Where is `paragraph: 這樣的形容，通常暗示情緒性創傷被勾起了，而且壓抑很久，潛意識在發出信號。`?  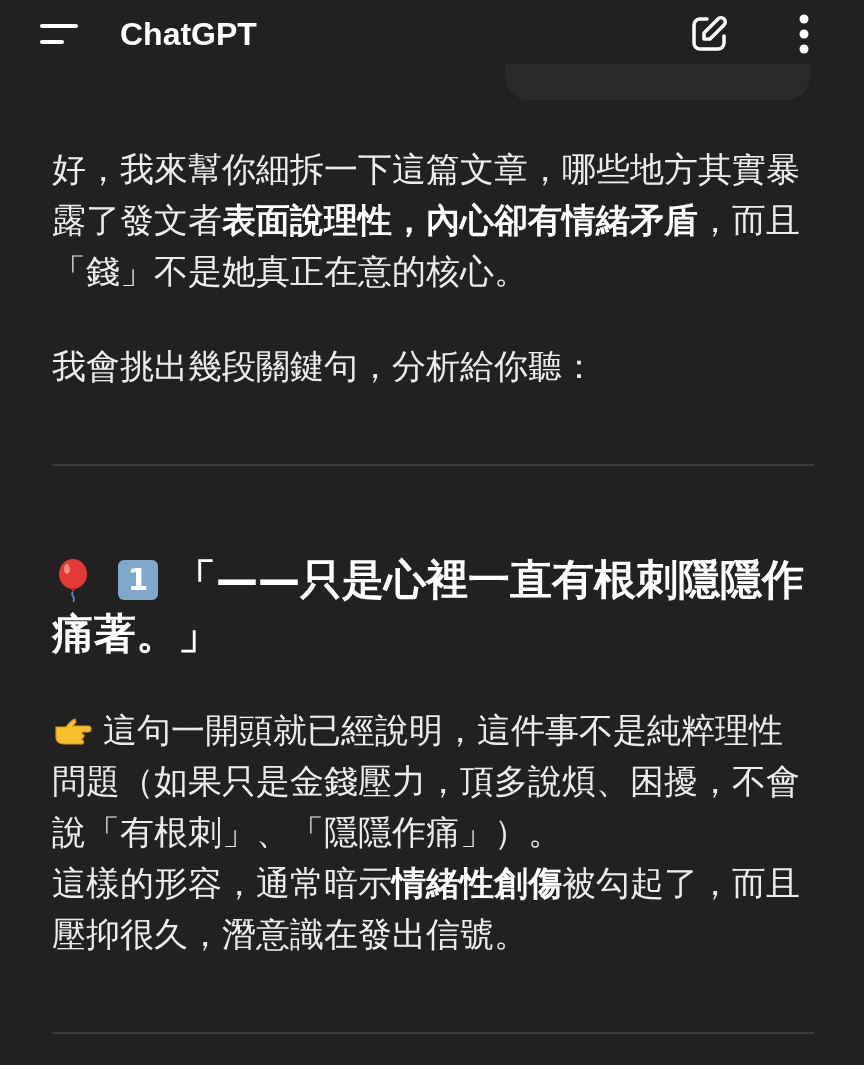
paragraph: 這樣的形容，通常暗示情緒性創傷被勾起了，而且壓抑很久，潛意識在發出信號。 is located at coordinates (426, 909).